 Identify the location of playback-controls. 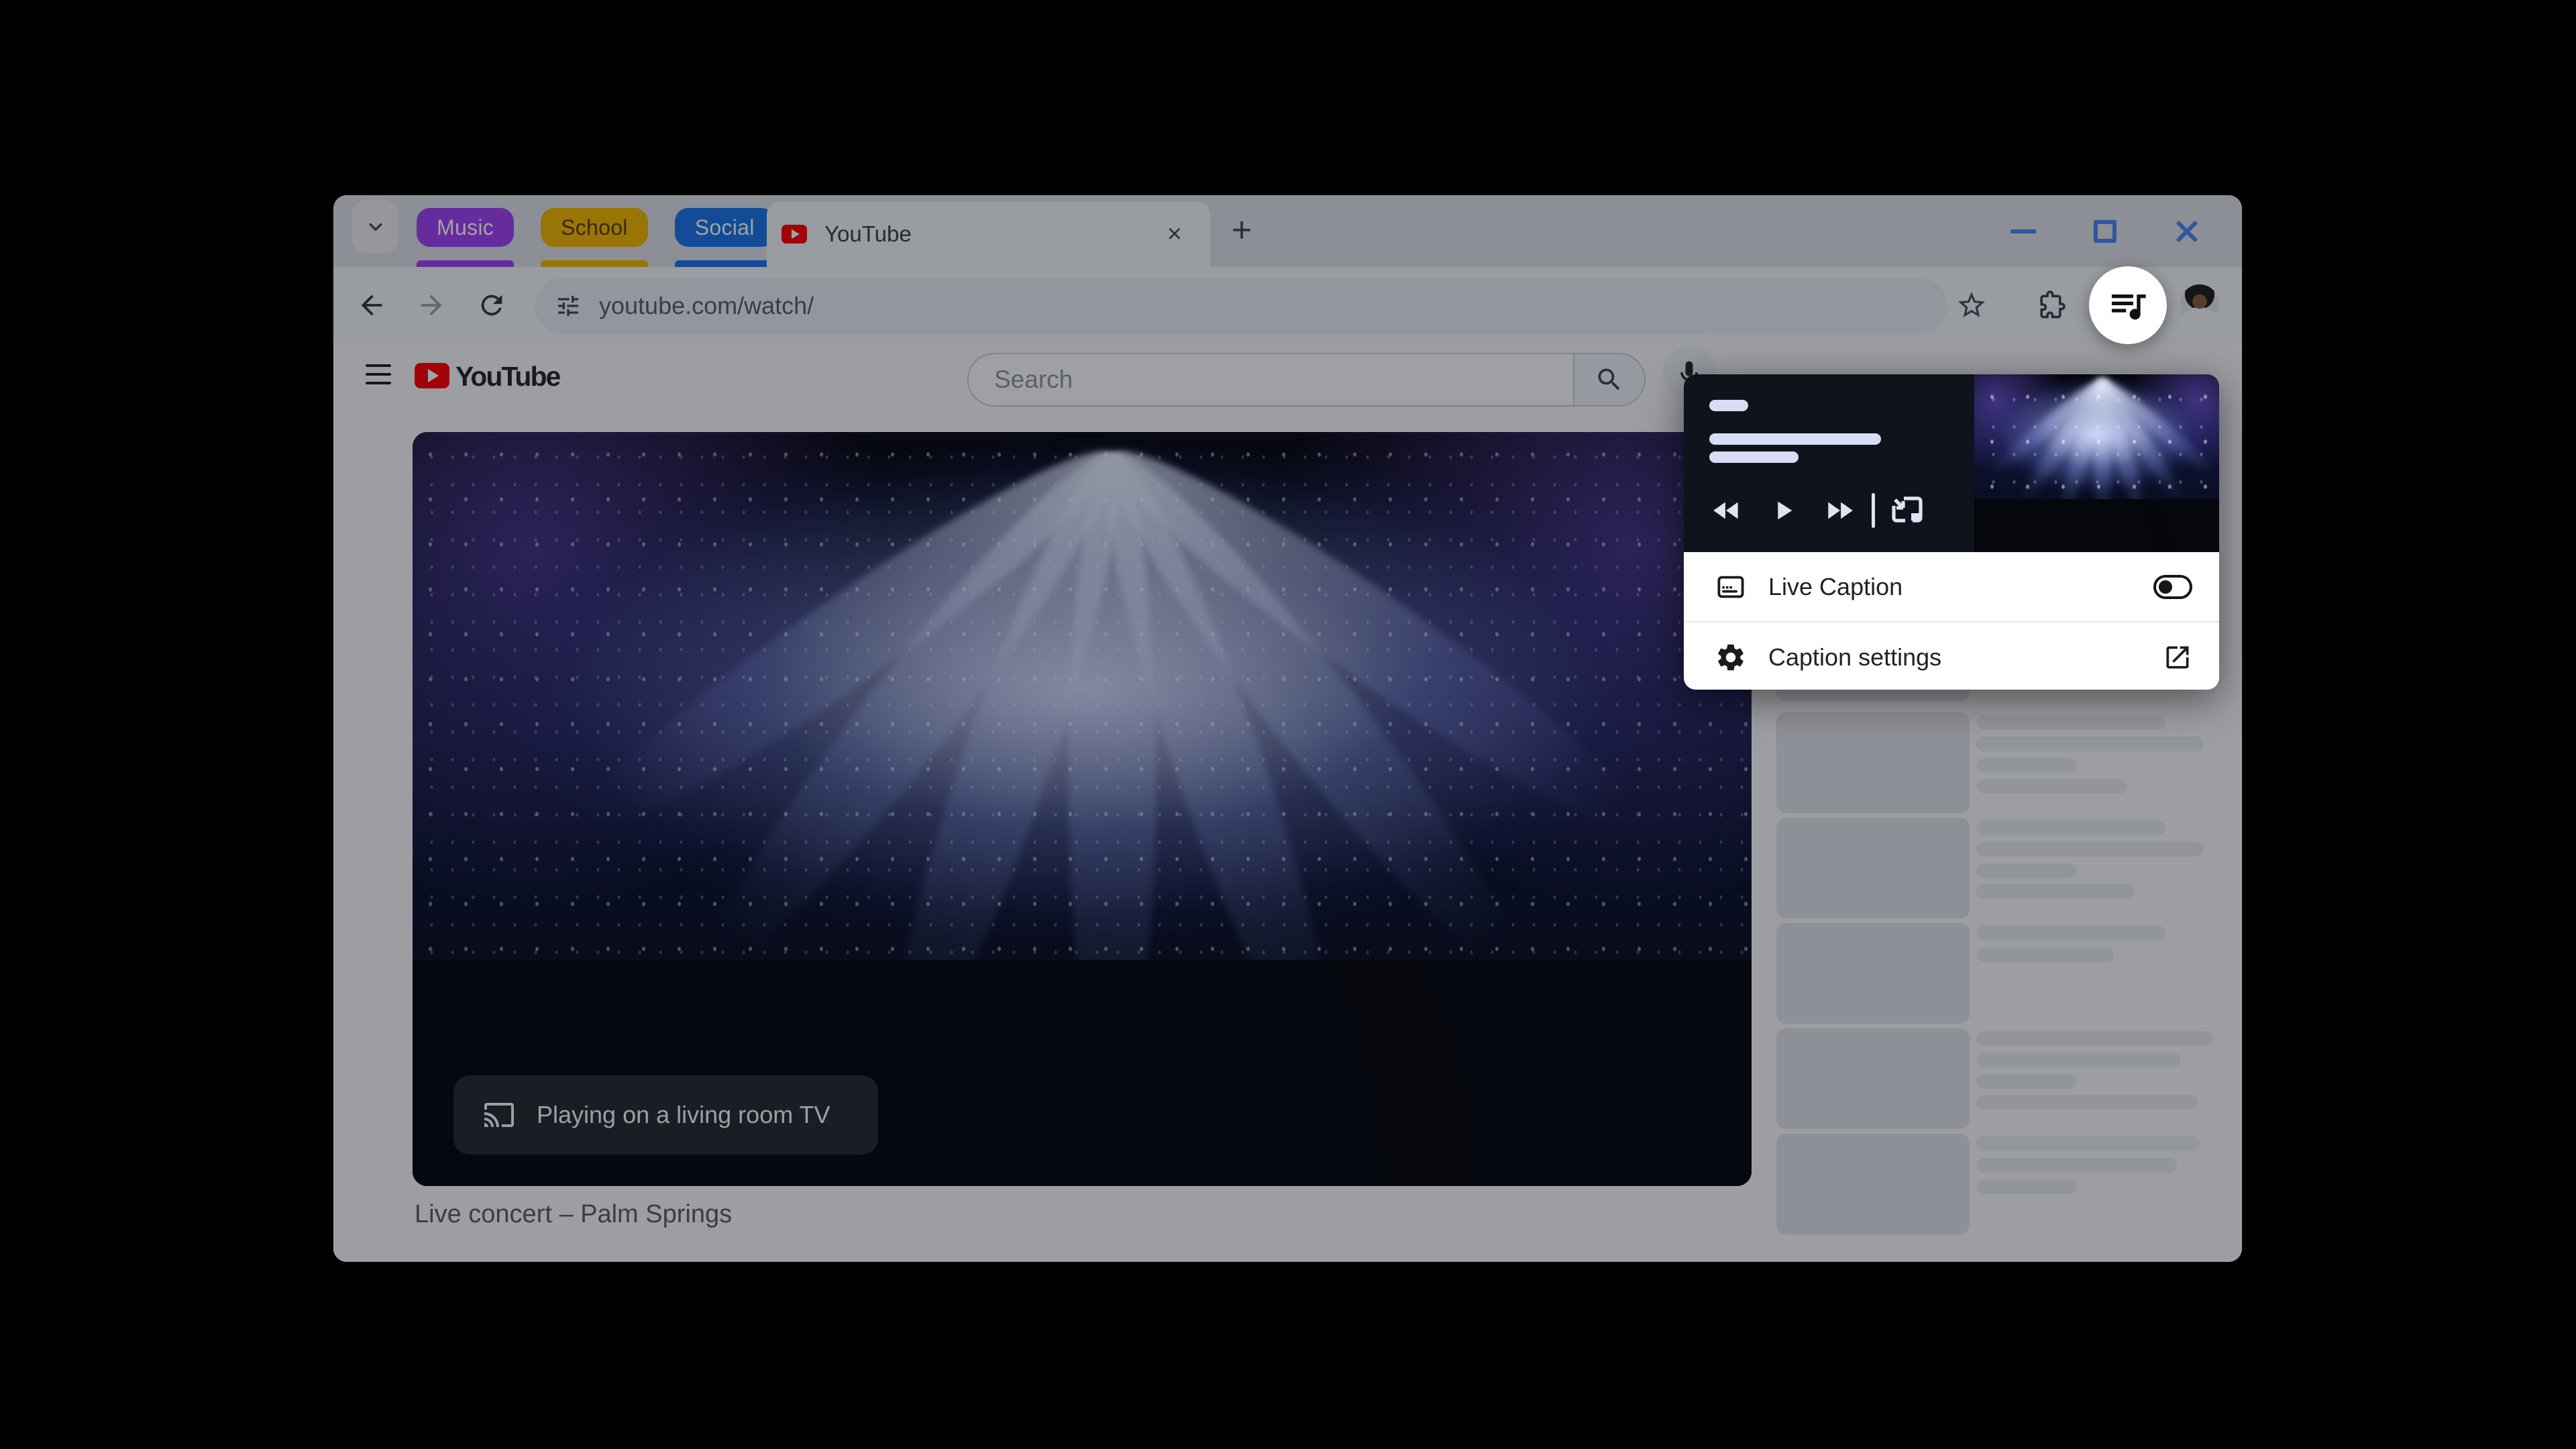
(1809, 510).